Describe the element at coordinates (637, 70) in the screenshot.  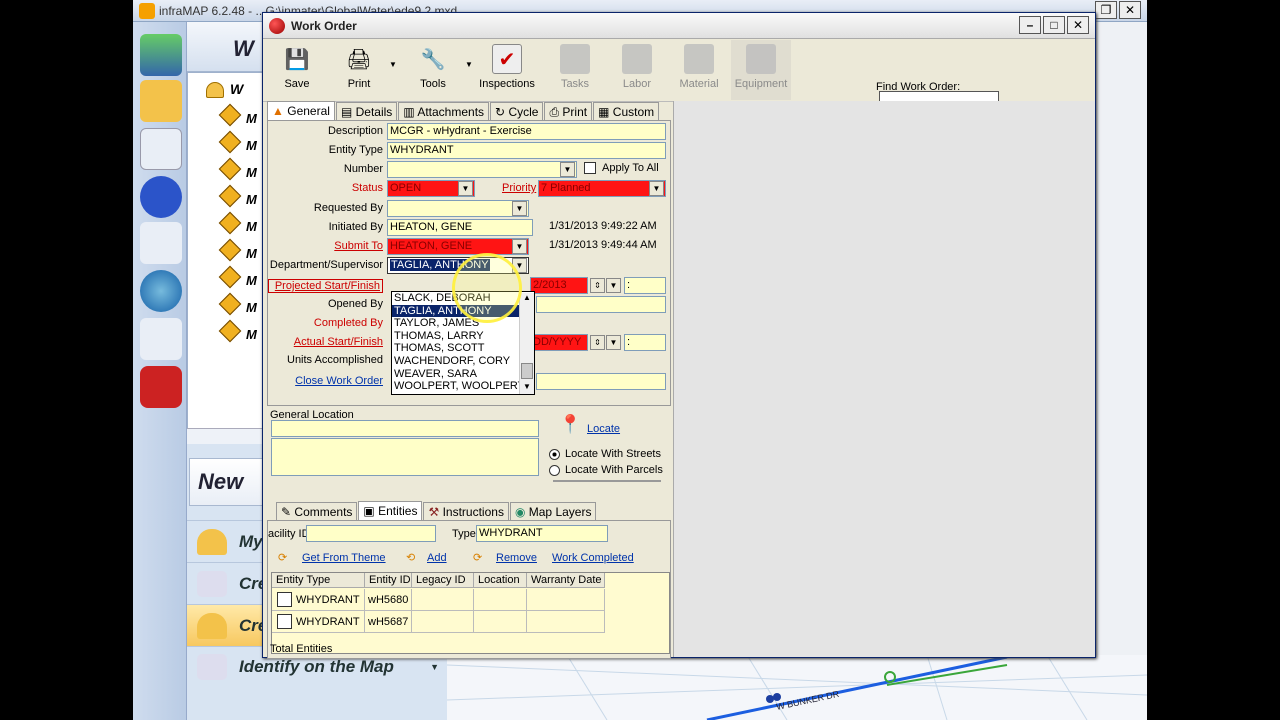
I see `labor-button: Labor` at that location.